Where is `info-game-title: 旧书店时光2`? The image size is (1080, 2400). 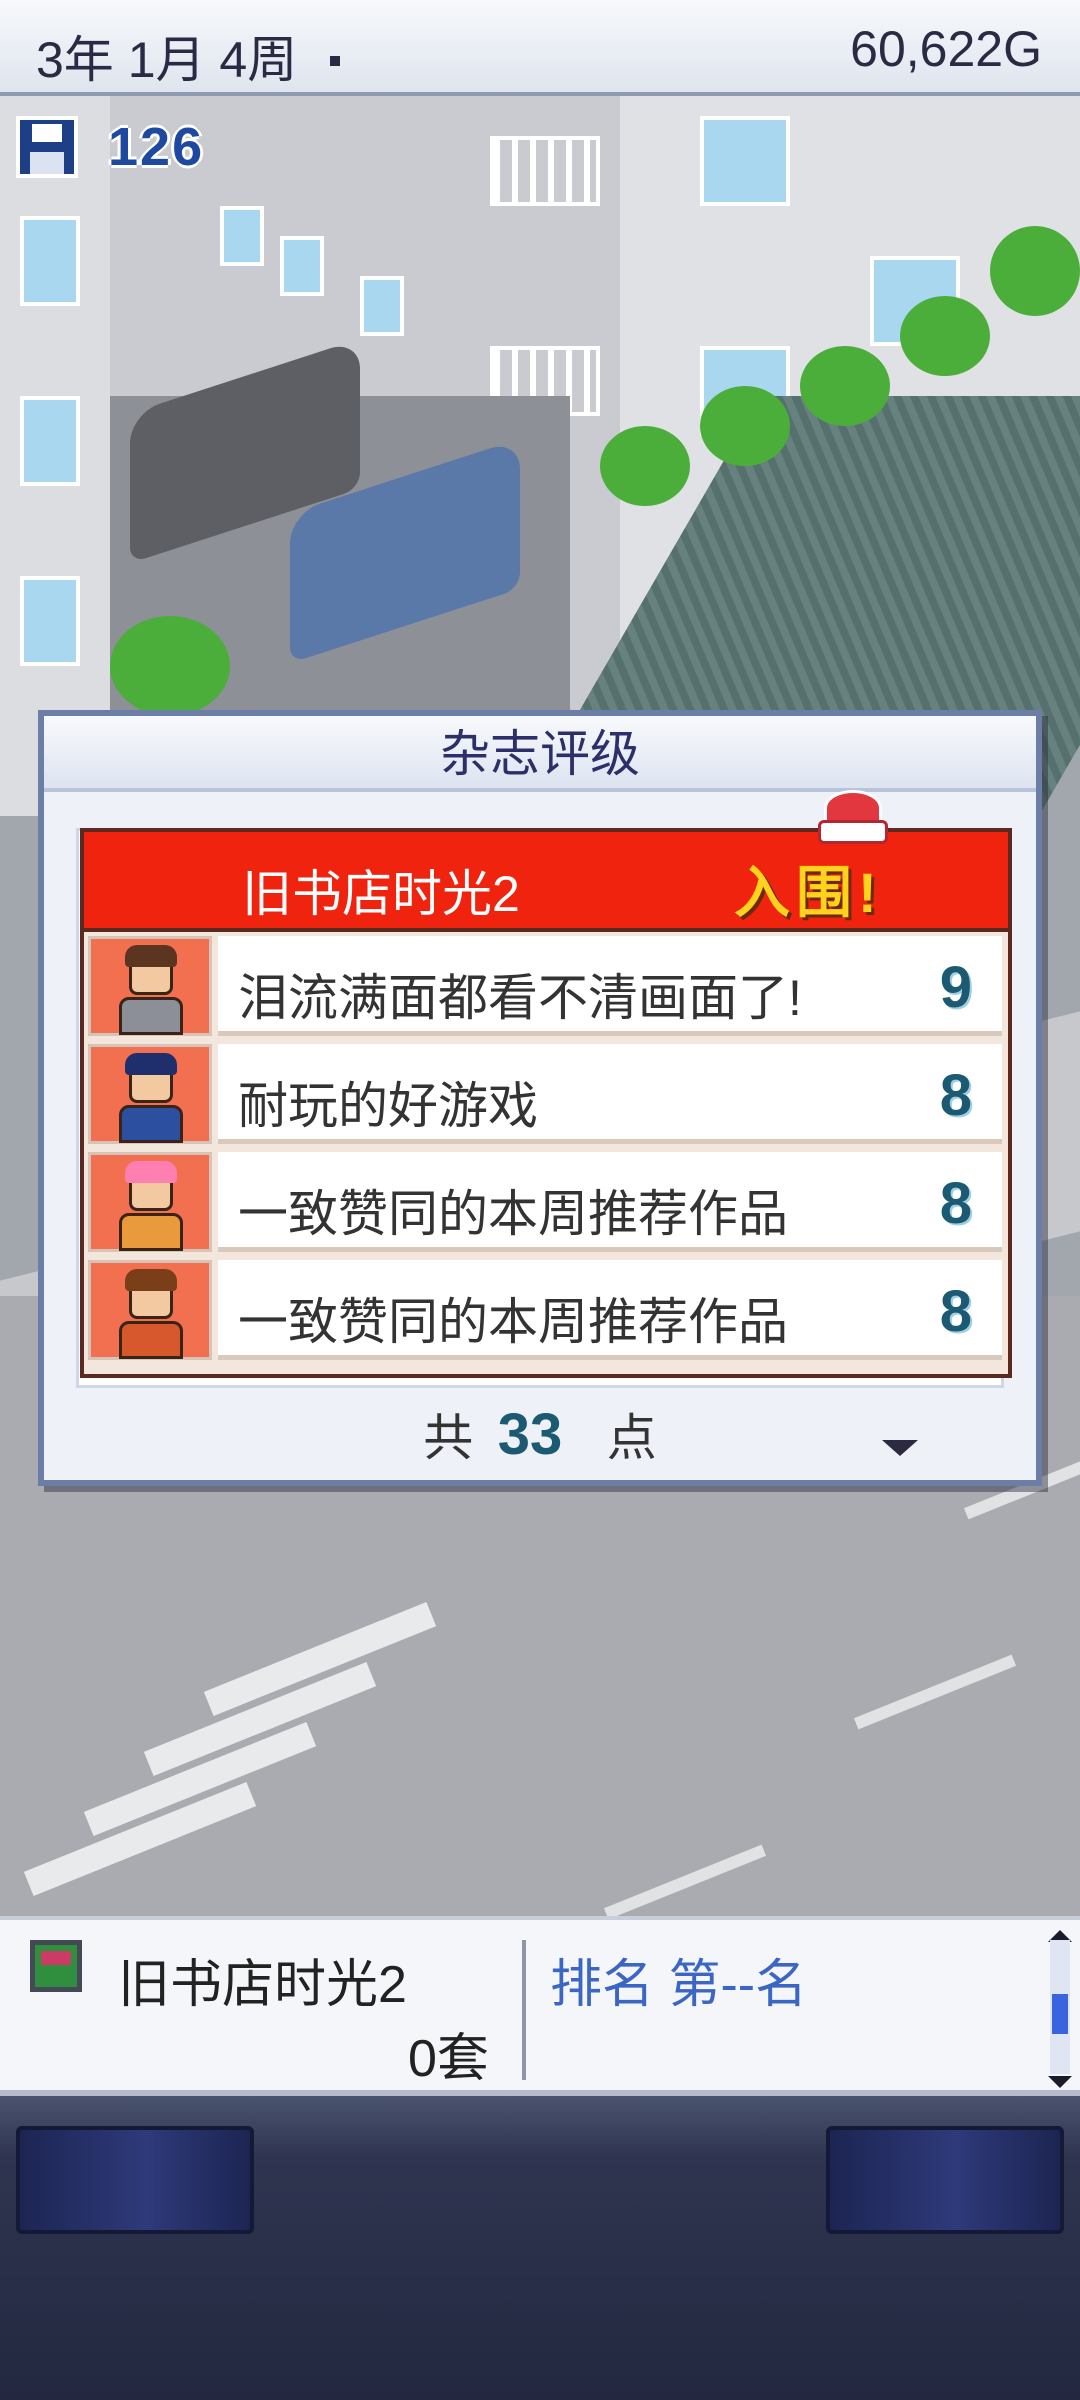 info-game-title: 旧书店时光2 is located at coordinates (262, 1985).